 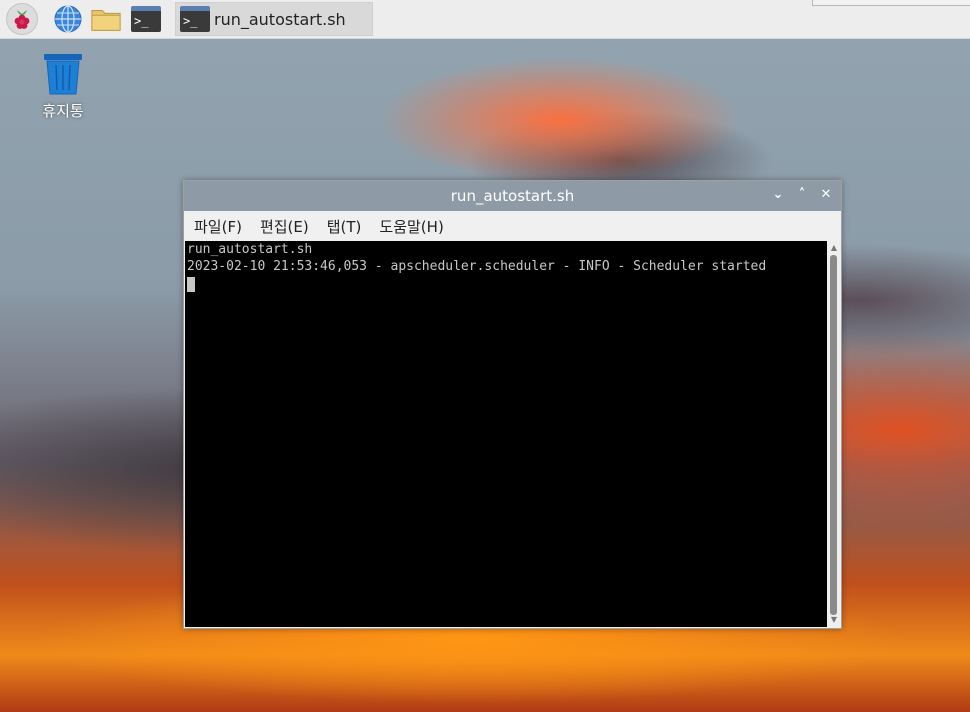 I want to click on trash-label: 휴지통, so click(x=63, y=111).